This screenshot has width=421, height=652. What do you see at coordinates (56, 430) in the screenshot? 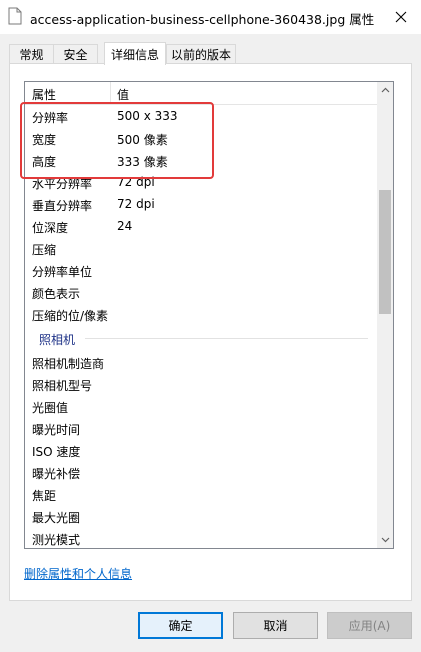
I see `item-key: 曝光时间` at bounding box center [56, 430].